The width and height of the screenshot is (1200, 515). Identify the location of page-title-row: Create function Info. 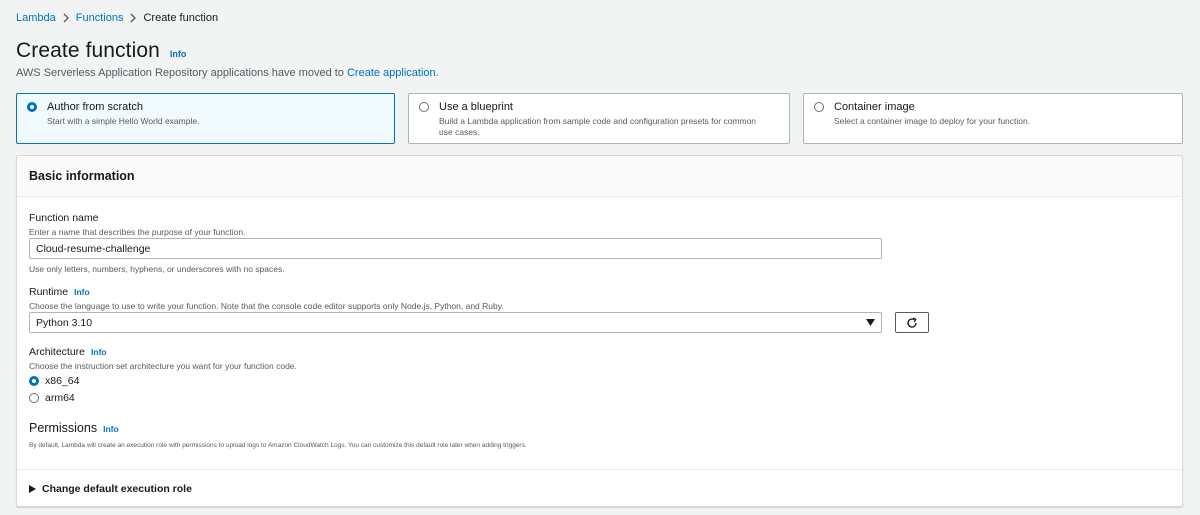
(101, 51).